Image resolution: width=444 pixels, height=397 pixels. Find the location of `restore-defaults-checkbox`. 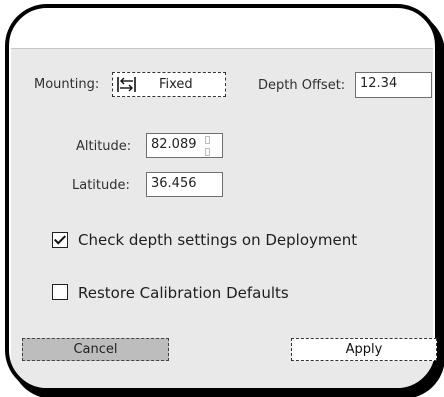

restore-defaults-checkbox is located at coordinates (60, 292).